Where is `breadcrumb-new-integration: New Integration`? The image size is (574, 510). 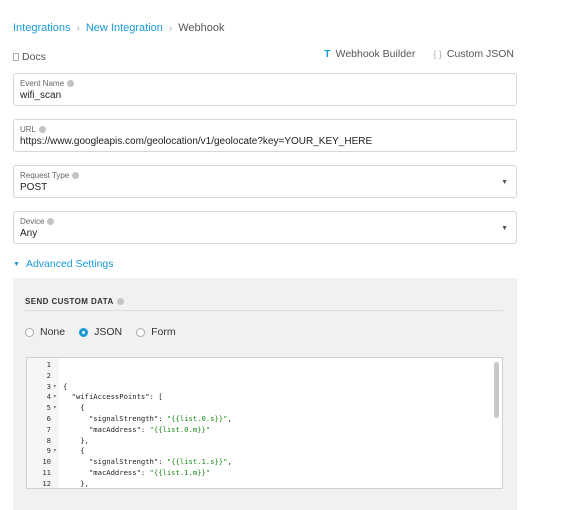 breadcrumb-new-integration: New Integration is located at coordinates (124, 28).